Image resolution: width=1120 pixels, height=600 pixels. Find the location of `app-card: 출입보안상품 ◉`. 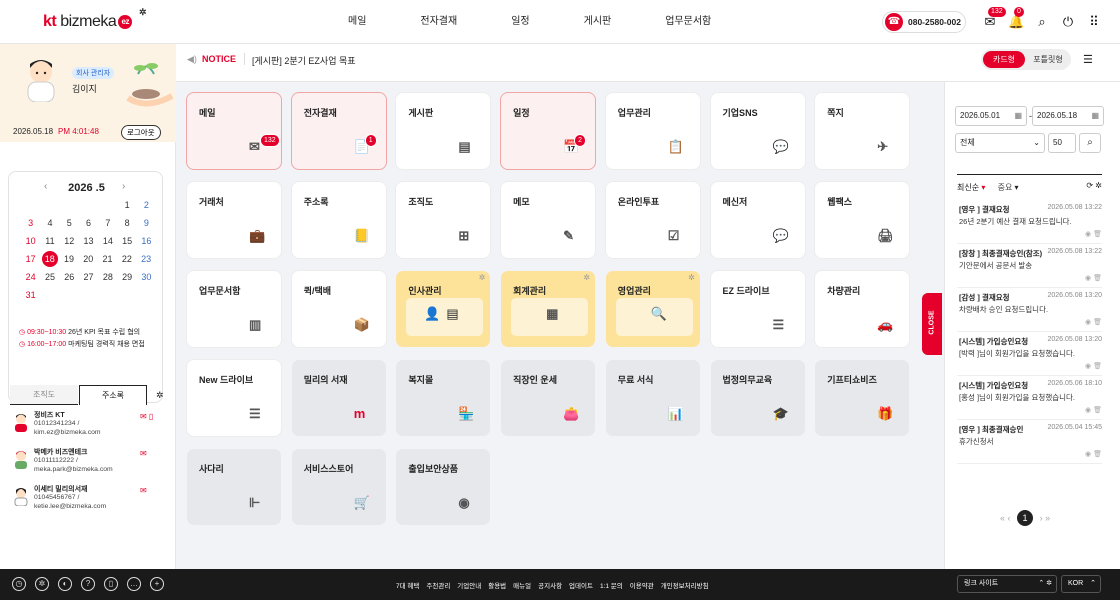

app-card: 출입보안상품 ◉ is located at coordinates (443, 487).